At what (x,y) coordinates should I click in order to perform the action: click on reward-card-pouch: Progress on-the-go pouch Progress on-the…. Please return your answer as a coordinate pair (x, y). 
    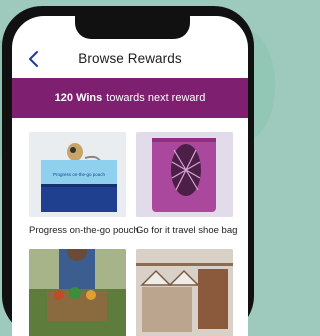
    Looking at the image, I should click on (84, 184).